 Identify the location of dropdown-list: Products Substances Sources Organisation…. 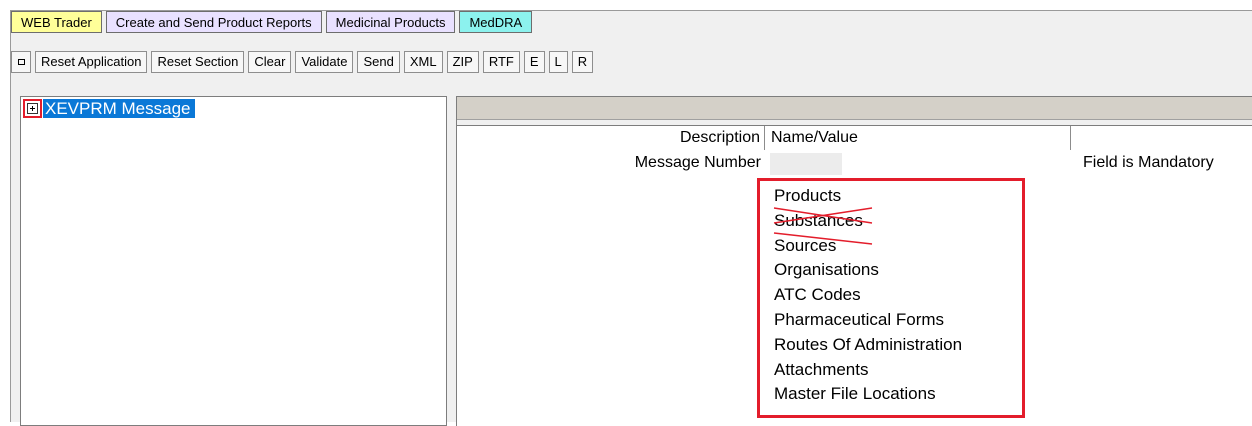
(868, 295).